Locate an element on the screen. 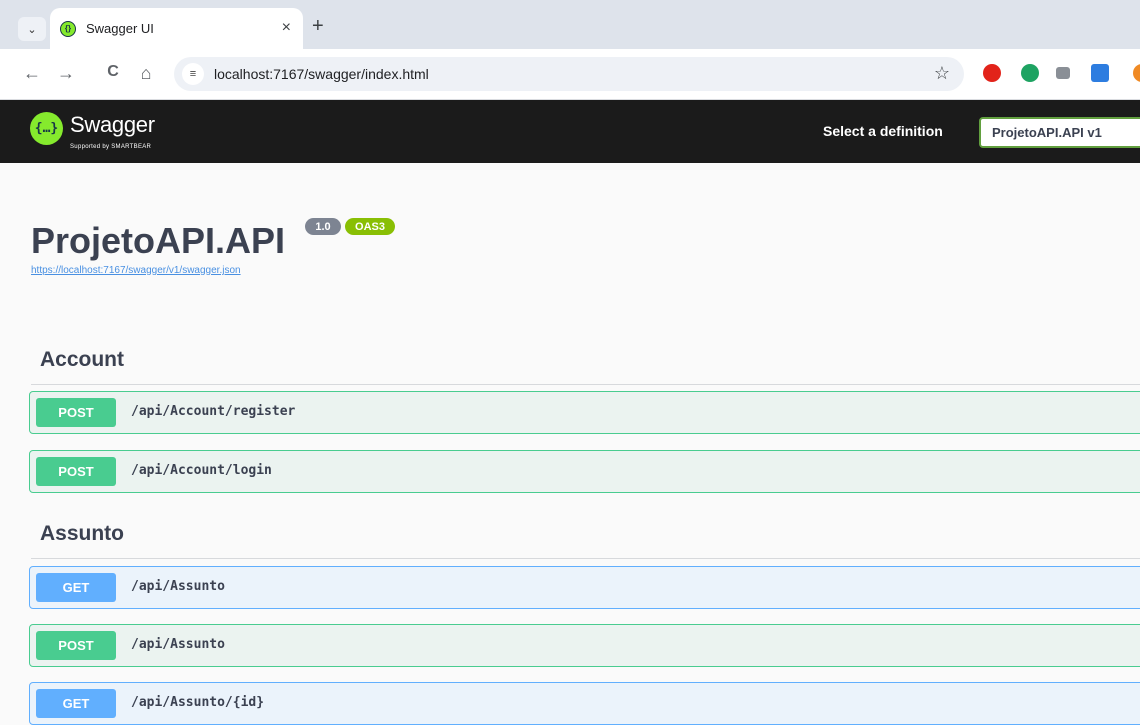 This screenshot has height=725, width=1140. reload-icon: C is located at coordinates (113, 72).